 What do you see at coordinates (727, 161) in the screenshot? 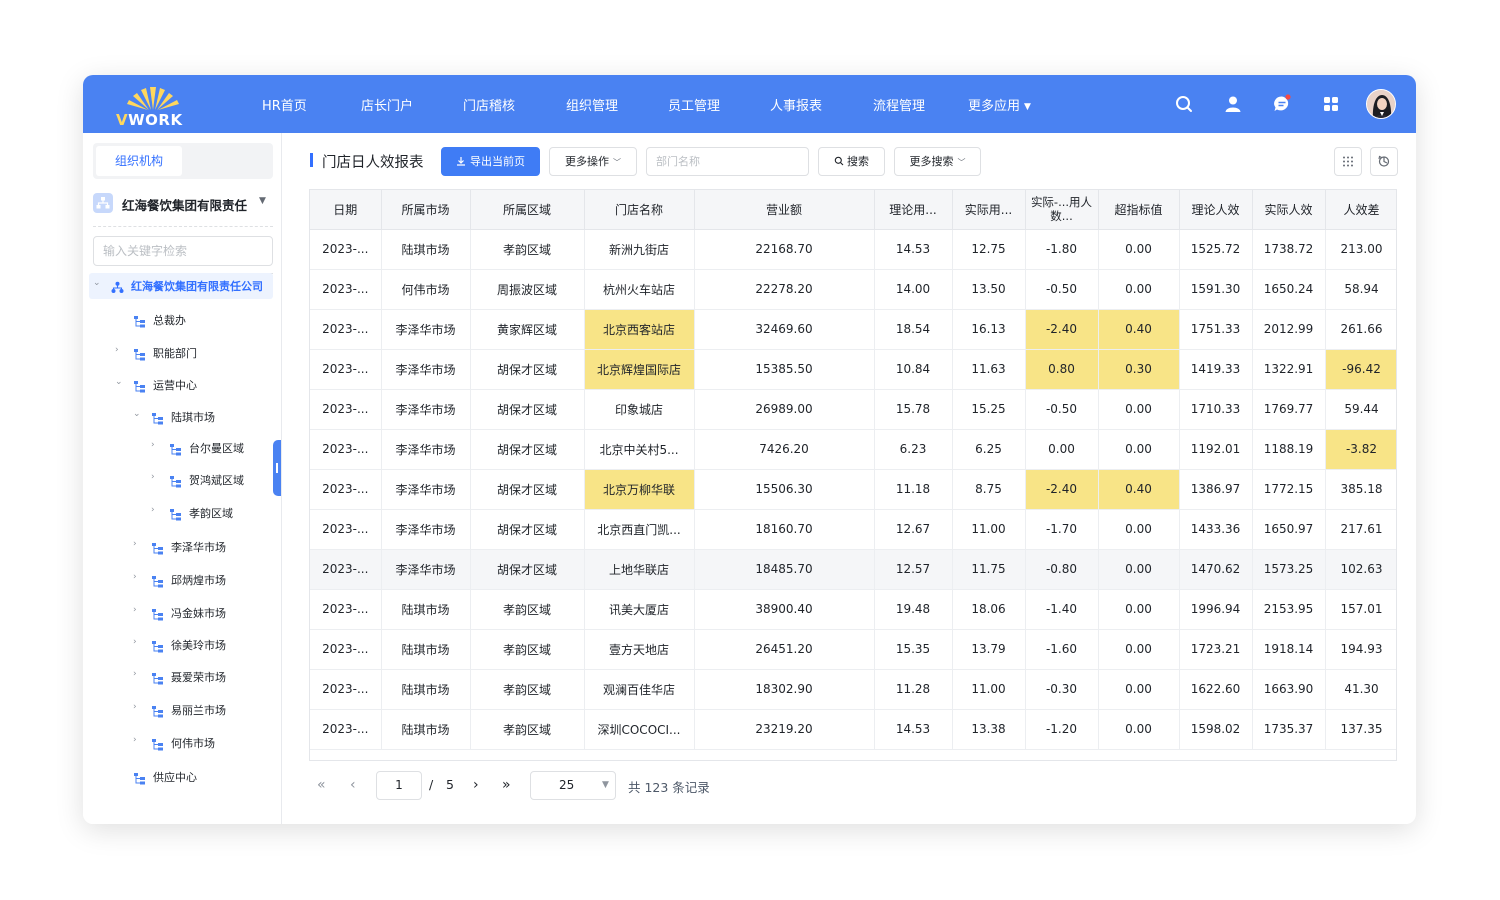
I see `department-name-input: 部门名称` at bounding box center [727, 161].